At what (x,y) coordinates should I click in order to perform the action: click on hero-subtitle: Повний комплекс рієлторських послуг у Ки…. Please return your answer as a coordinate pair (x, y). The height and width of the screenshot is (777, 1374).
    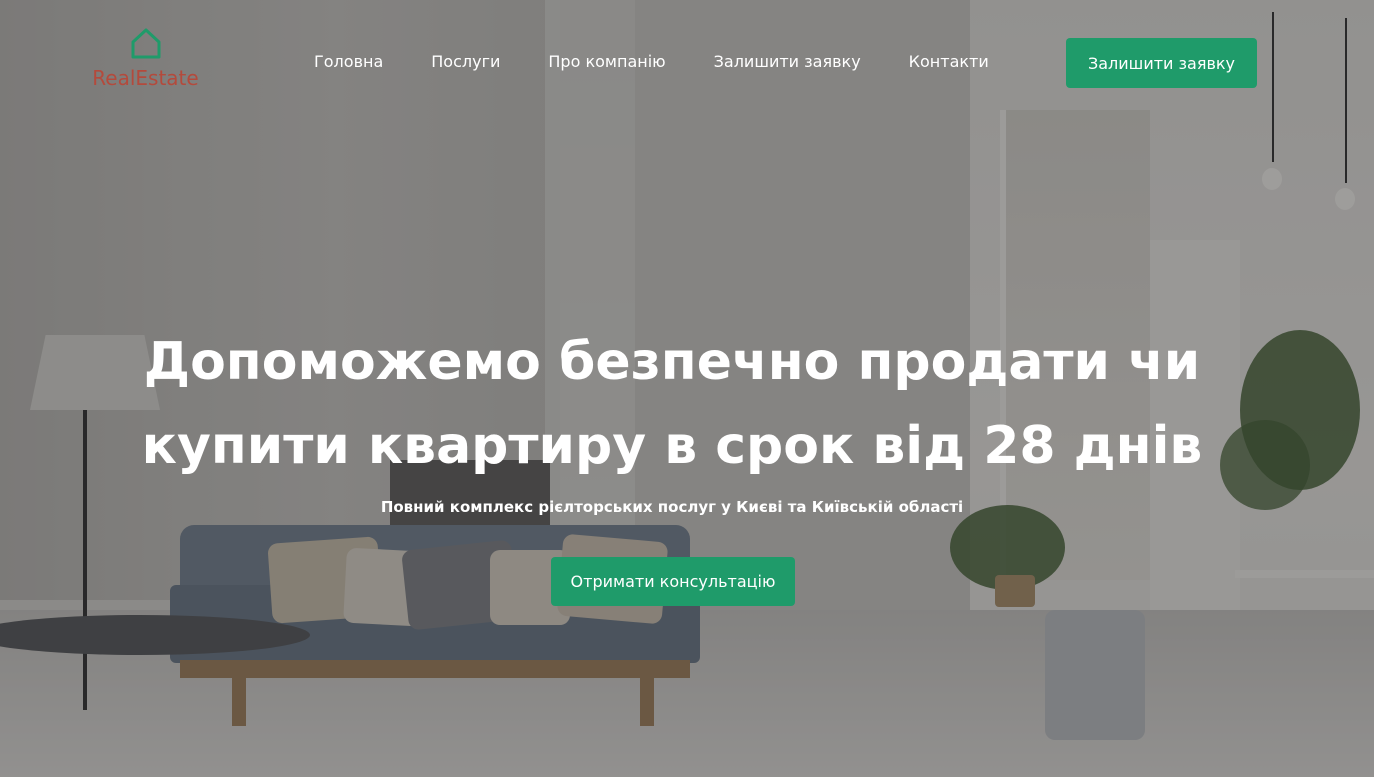
    Looking at the image, I should click on (672, 507).